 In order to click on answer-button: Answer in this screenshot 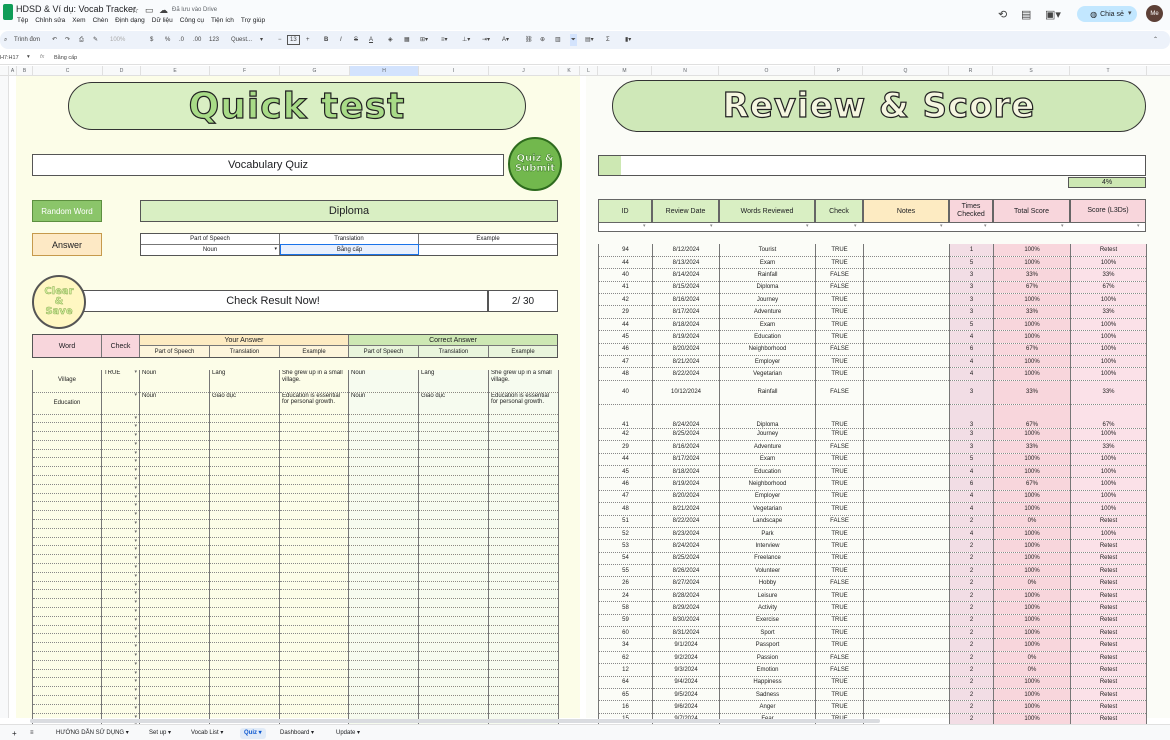, I will do `click(67, 244)`.